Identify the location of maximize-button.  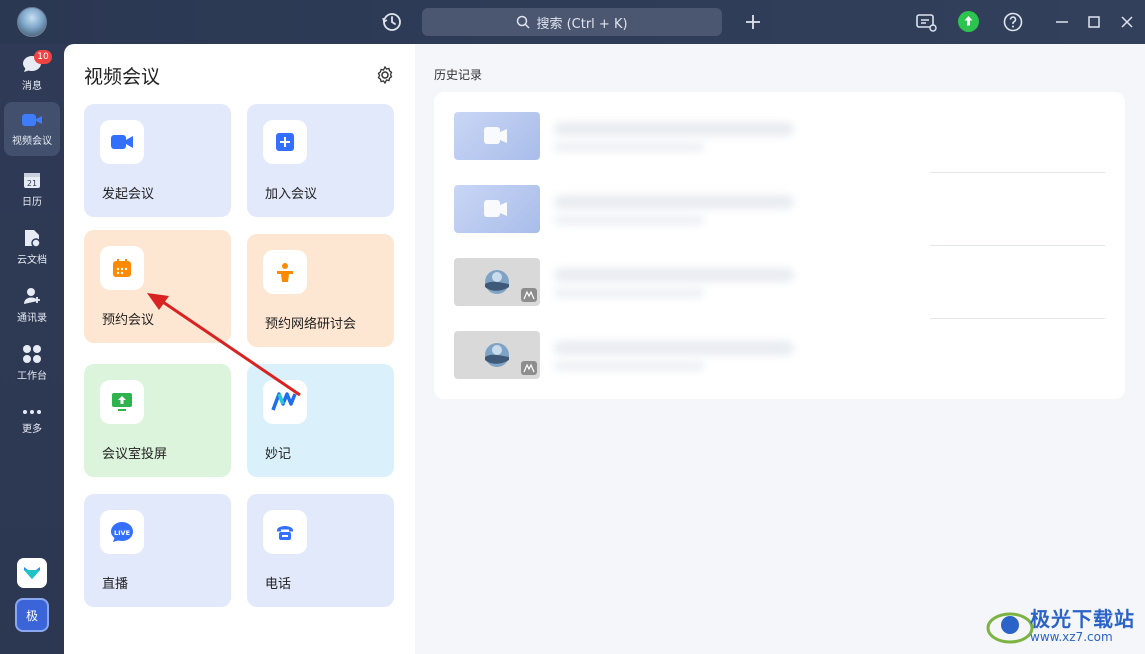
(1094, 22).